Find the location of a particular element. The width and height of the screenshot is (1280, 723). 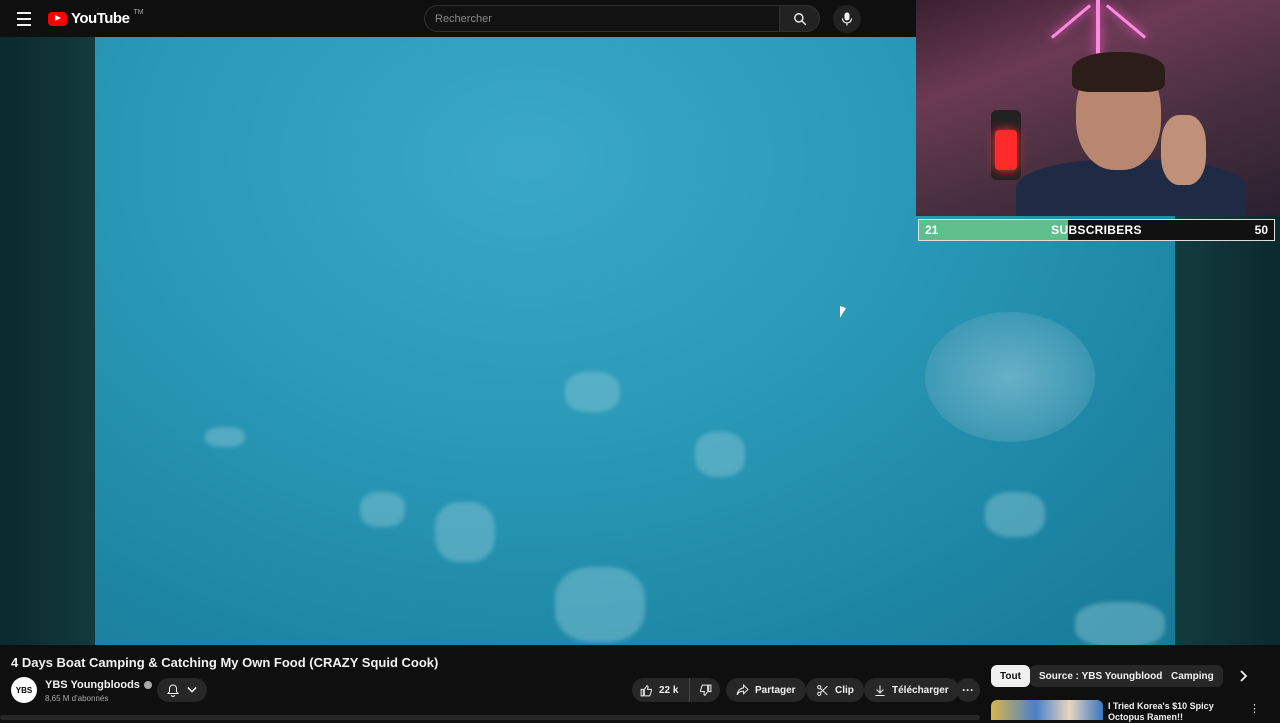

search-button is located at coordinates (800, 18).